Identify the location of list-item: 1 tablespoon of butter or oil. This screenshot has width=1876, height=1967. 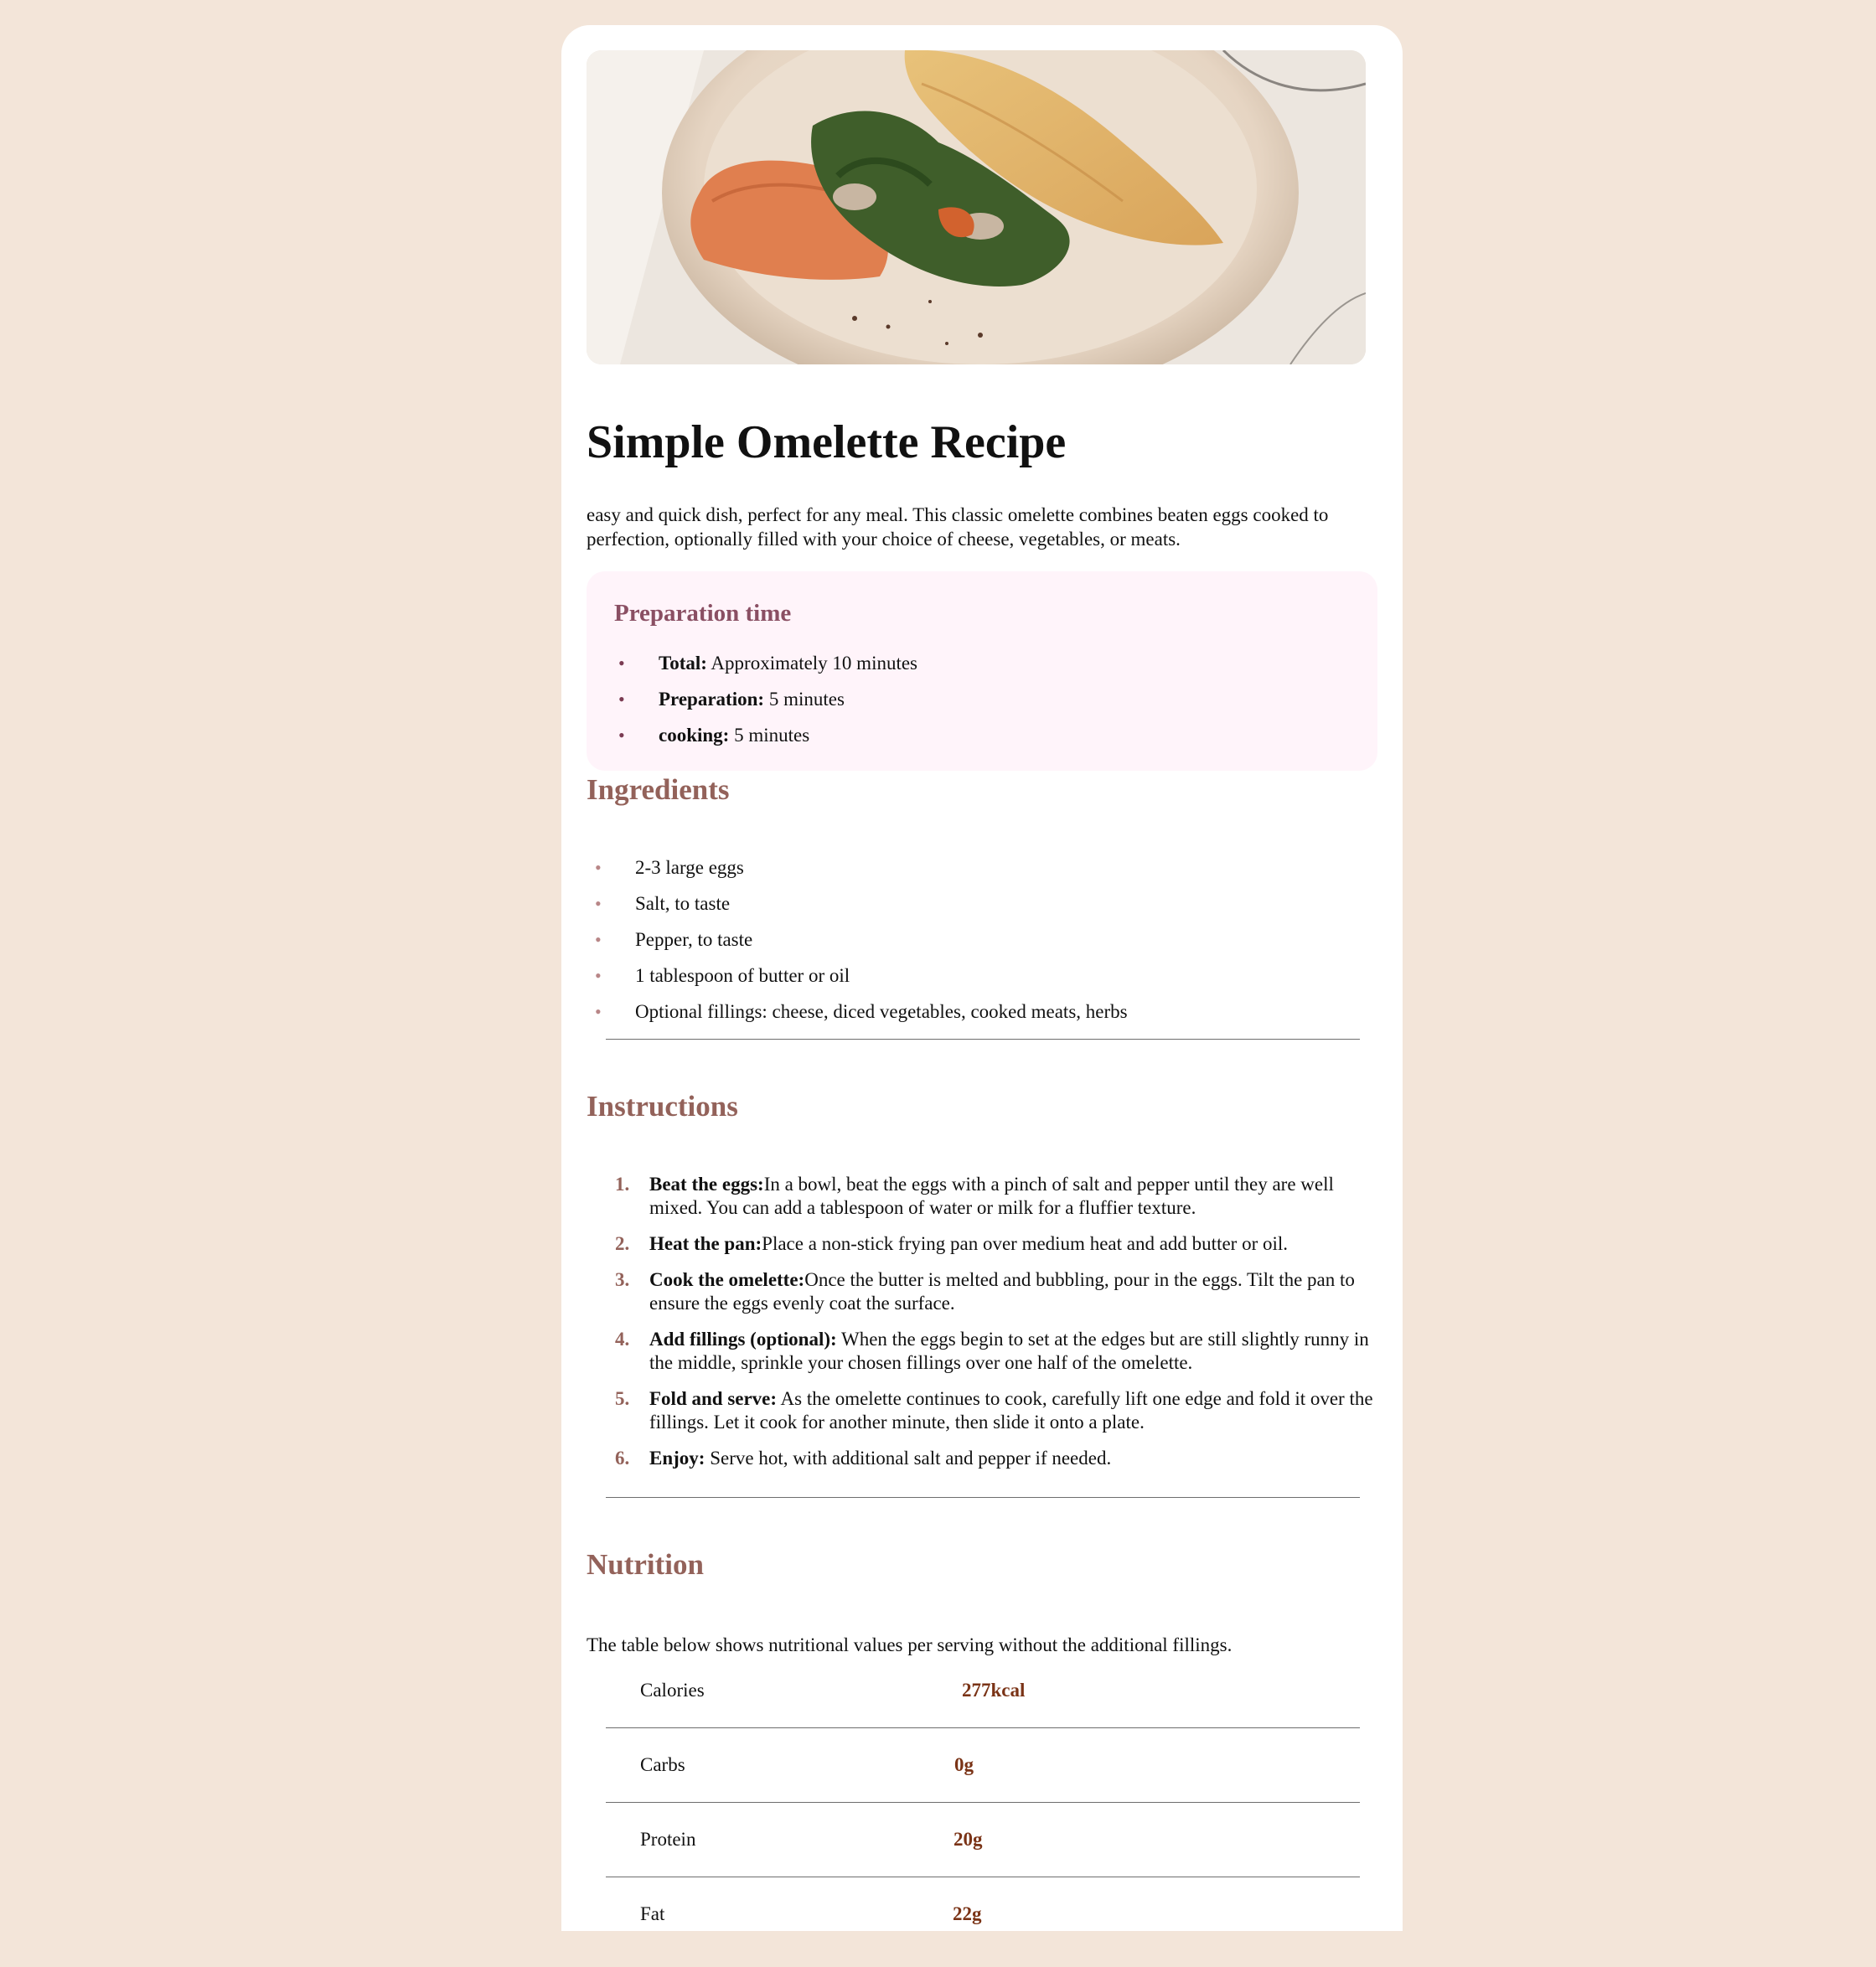
(858, 982).